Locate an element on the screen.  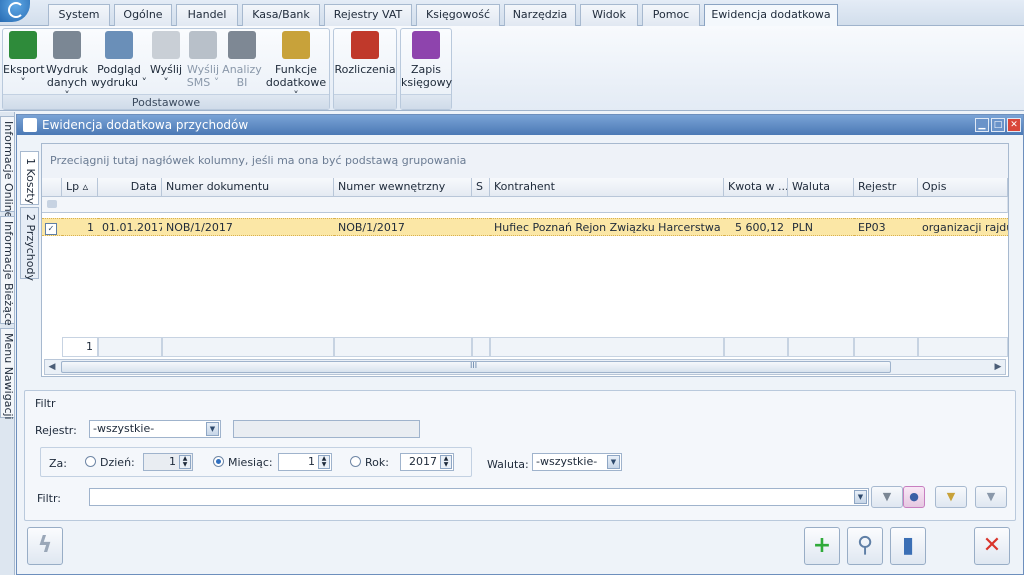
tab-rejestry-vat: Rejestry VAT is located at coordinates (368, 15).